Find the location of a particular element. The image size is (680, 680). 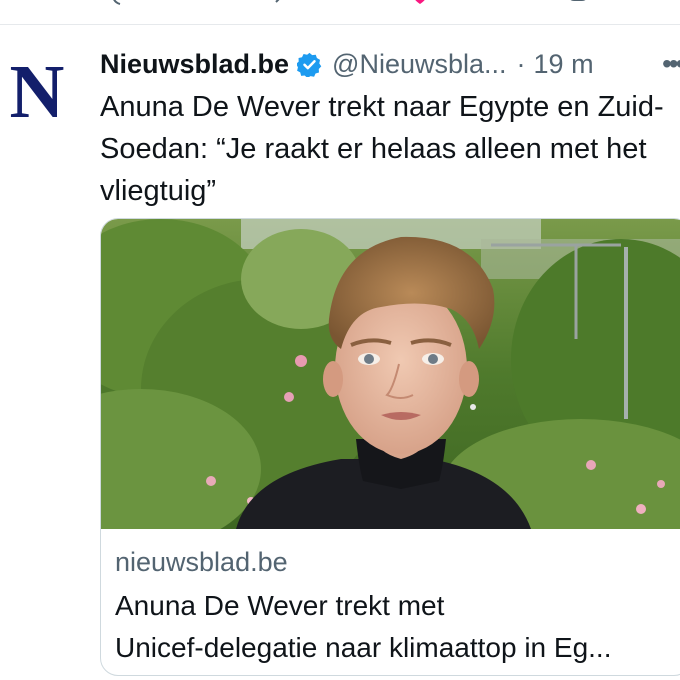

retweet-icon is located at coordinates (271, 5).